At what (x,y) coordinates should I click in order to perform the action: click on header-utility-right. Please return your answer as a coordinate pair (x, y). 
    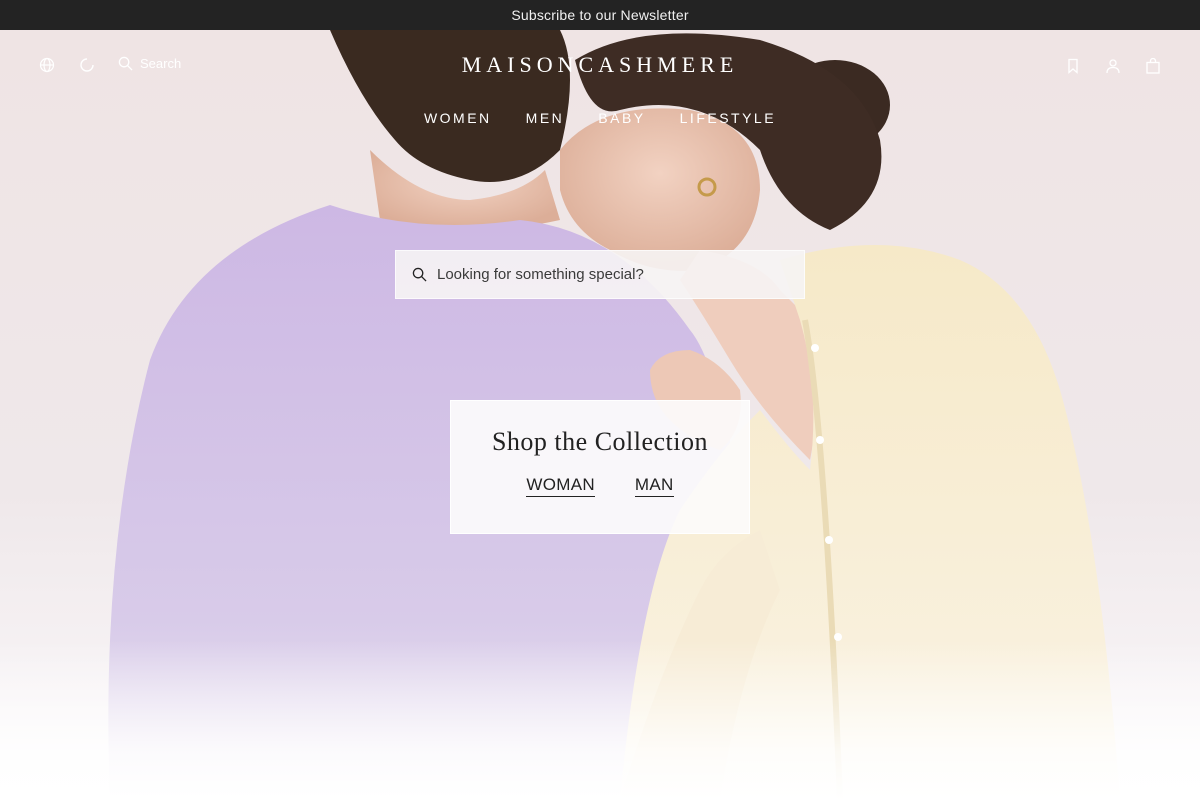
    Looking at the image, I should click on (1113, 66).